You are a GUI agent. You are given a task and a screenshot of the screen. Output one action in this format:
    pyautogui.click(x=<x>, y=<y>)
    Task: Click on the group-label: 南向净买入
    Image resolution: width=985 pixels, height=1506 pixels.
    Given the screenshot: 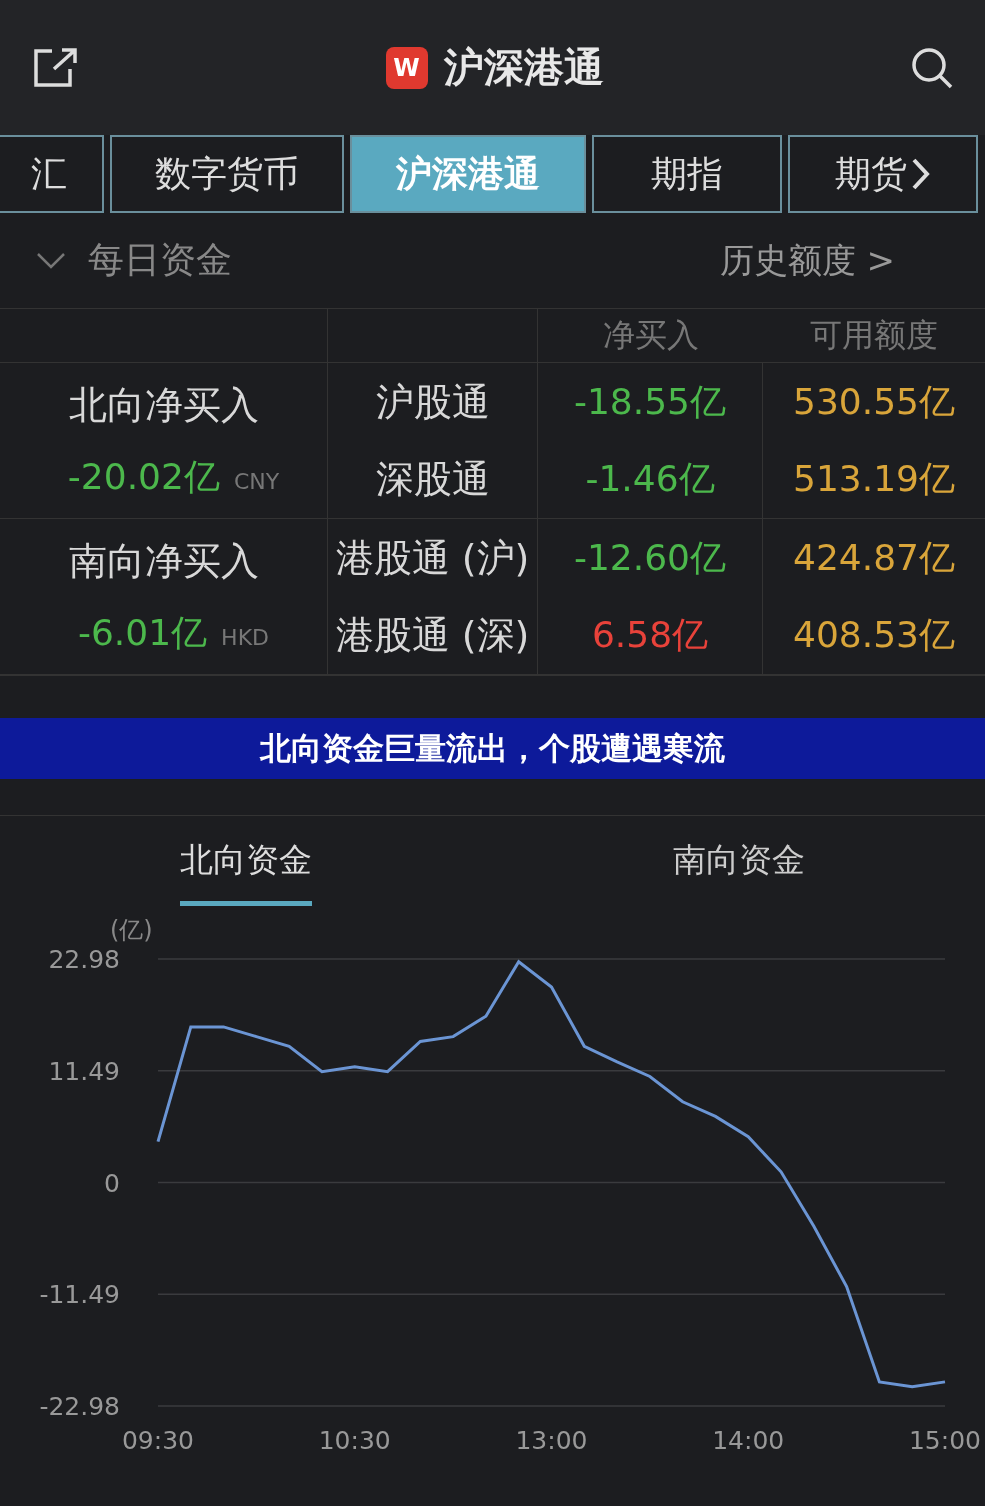 What is the action you would take?
    pyautogui.click(x=163, y=561)
    